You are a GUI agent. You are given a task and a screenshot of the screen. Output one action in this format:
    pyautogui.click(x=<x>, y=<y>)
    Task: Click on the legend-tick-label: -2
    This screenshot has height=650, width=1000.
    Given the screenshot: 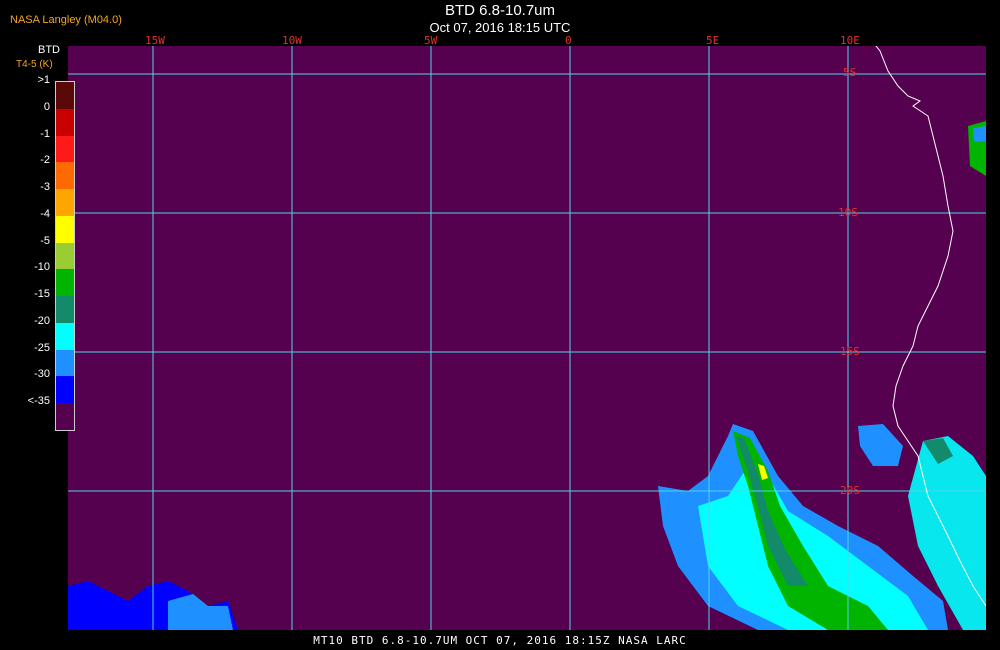 What is the action you would take?
    pyautogui.click(x=45, y=160)
    